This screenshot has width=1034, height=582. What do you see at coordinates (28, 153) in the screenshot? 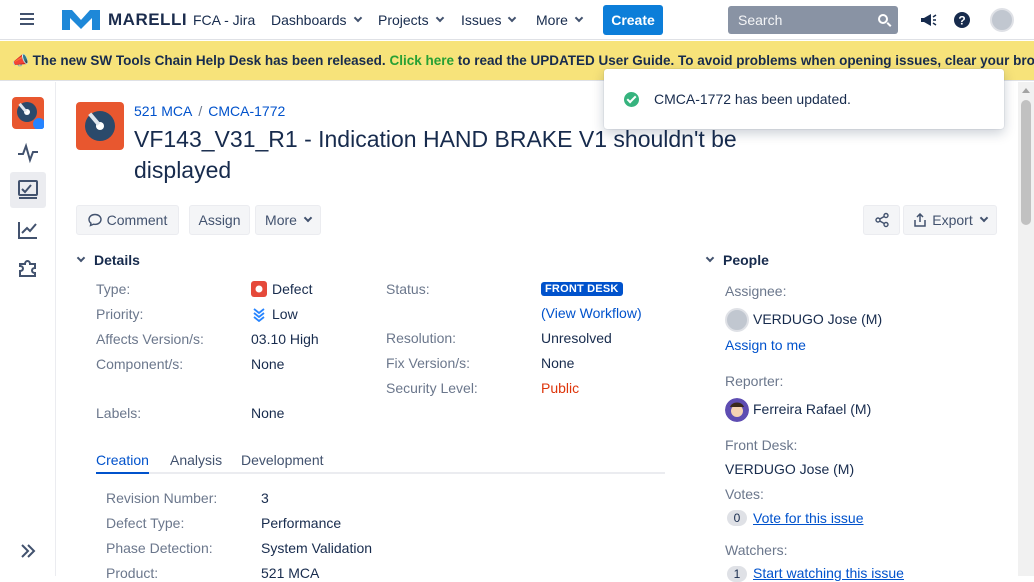
I see `activity-icon` at bounding box center [28, 153].